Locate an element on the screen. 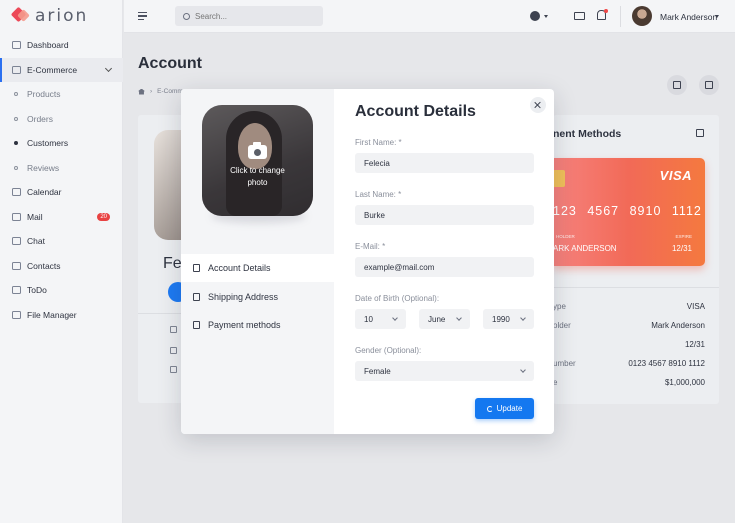 The image size is (735, 523). sidebar-item-label: Orders is located at coordinates (40, 118).